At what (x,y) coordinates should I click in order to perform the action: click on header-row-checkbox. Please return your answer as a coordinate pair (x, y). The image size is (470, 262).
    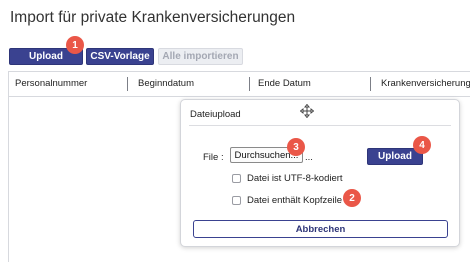
    Looking at the image, I should click on (236, 200).